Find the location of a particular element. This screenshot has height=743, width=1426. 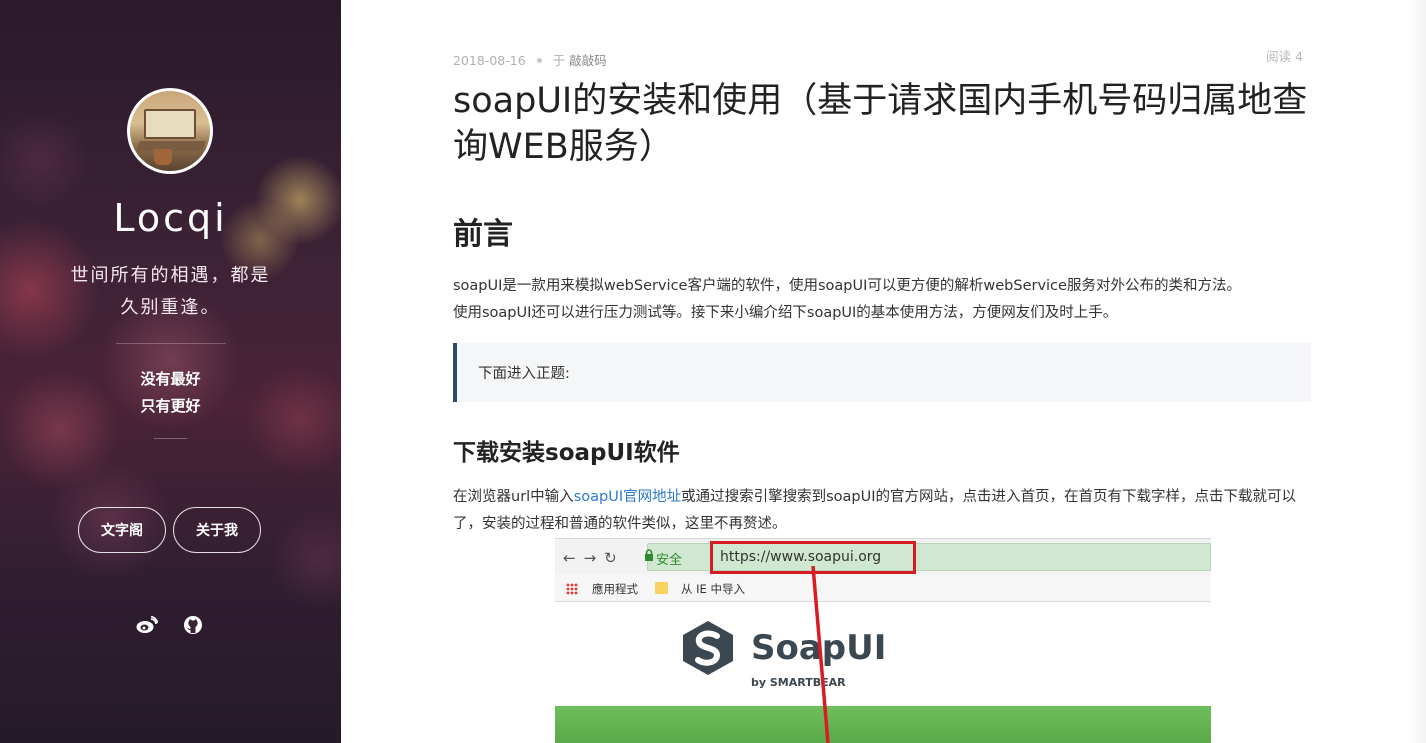

separator-dot is located at coordinates (539, 60).